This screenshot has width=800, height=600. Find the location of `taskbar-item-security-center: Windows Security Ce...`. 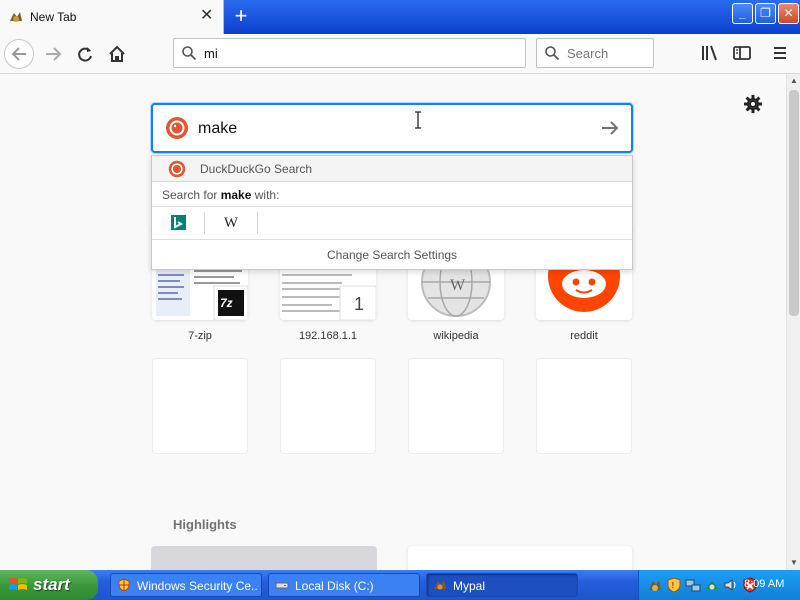

taskbar-item-security-center: Windows Security Ce... is located at coordinates (186, 585).